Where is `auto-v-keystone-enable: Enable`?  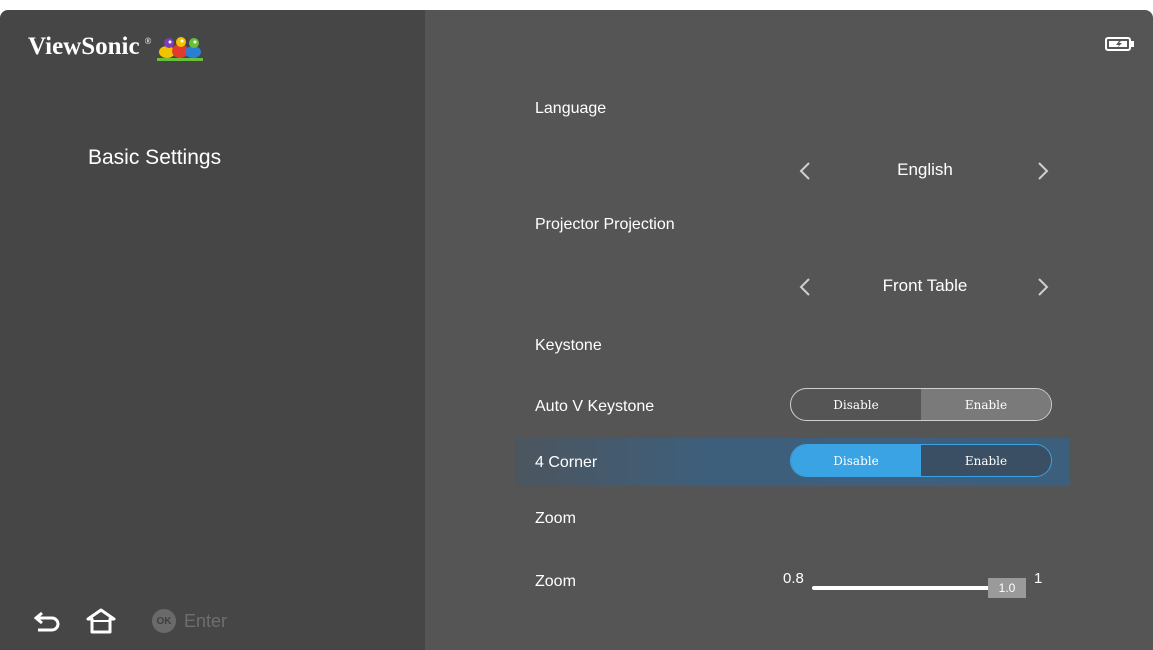 auto-v-keystone-enable: Enable is located at coordinates (986, 404).